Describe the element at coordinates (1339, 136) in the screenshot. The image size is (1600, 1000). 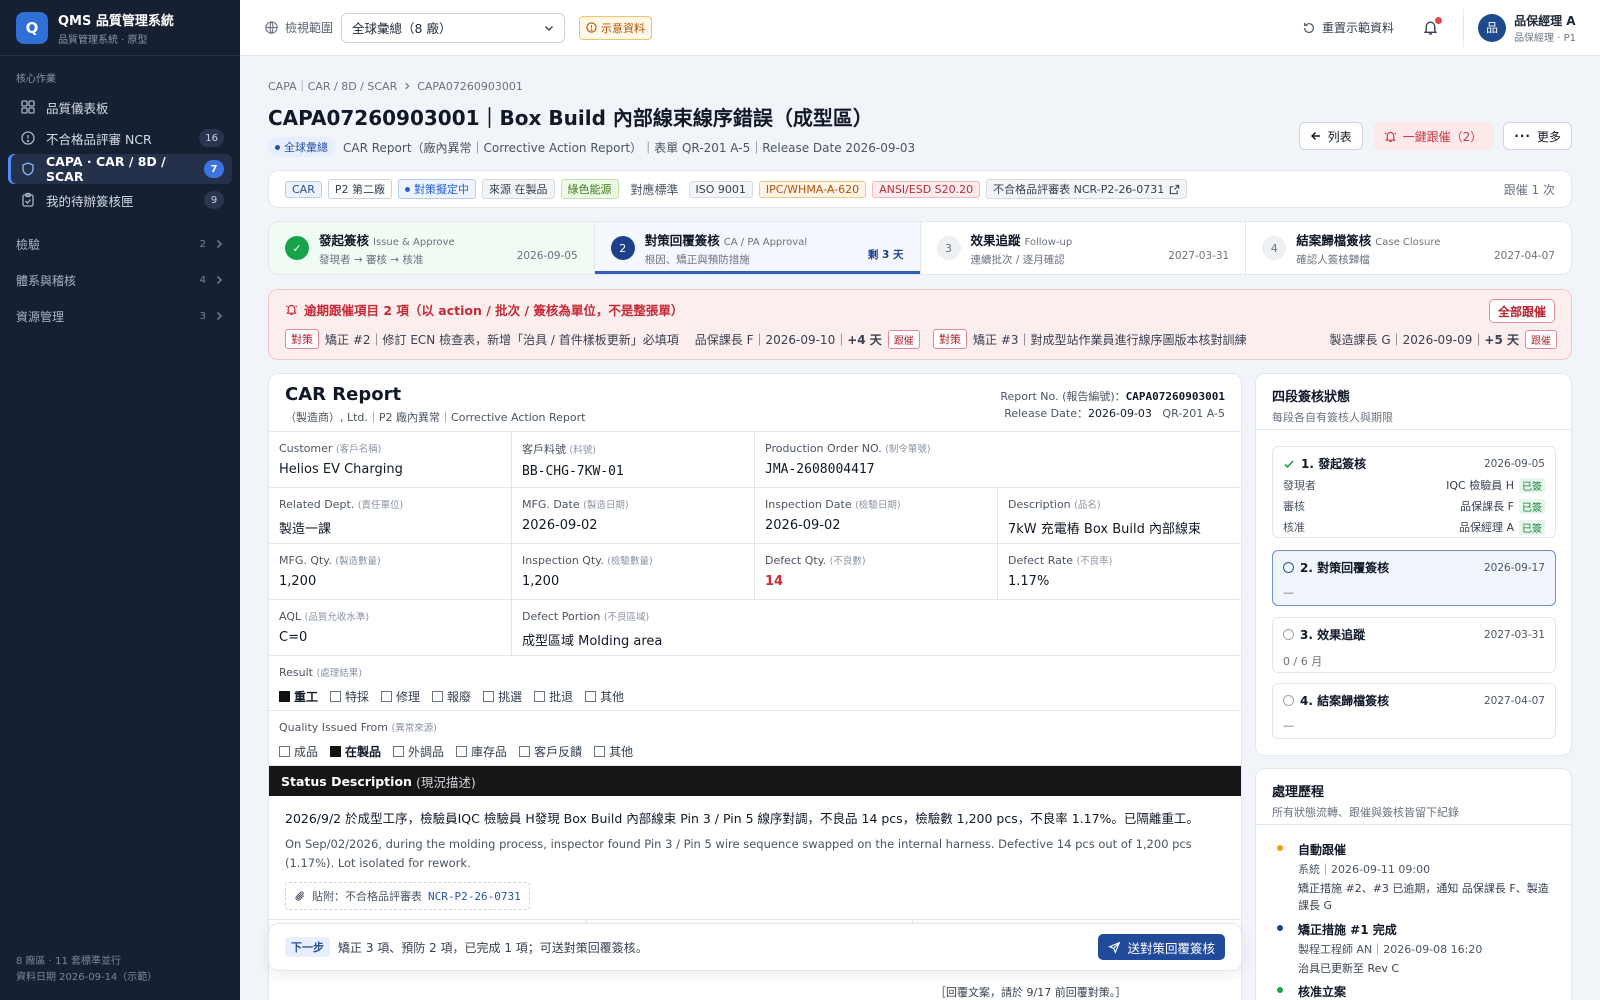
I see `back-label: 列表` at that location.